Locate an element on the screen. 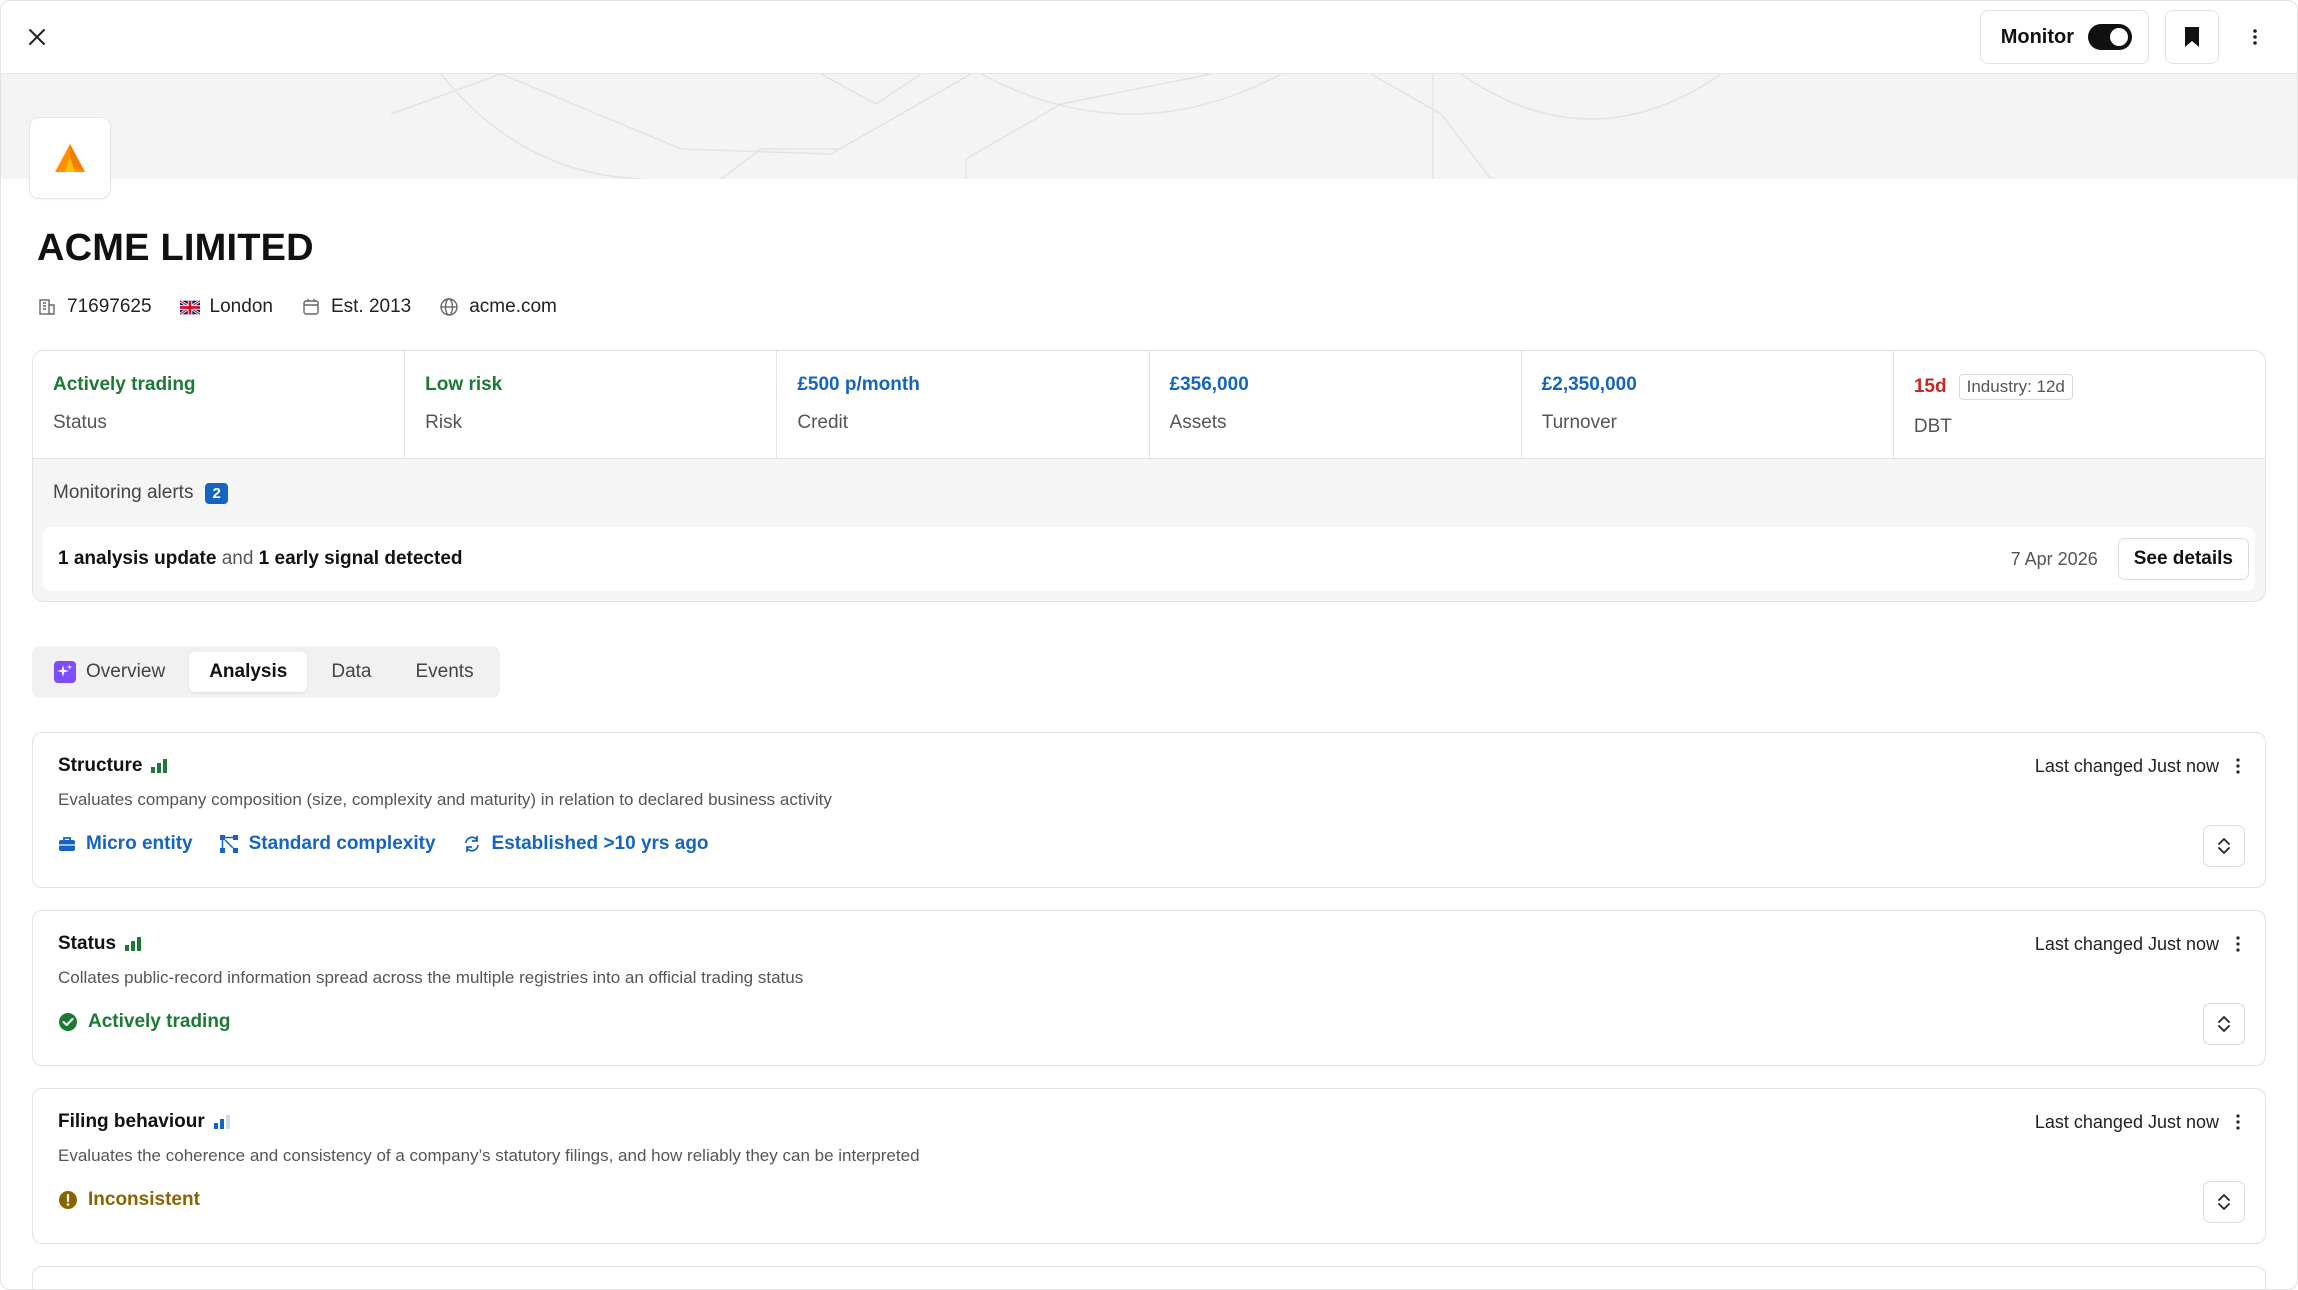 Image resolution: width=2298 pixels, height=1290 pixels. filing-result: Inconsistent is located at coordinates (1149, 1200).